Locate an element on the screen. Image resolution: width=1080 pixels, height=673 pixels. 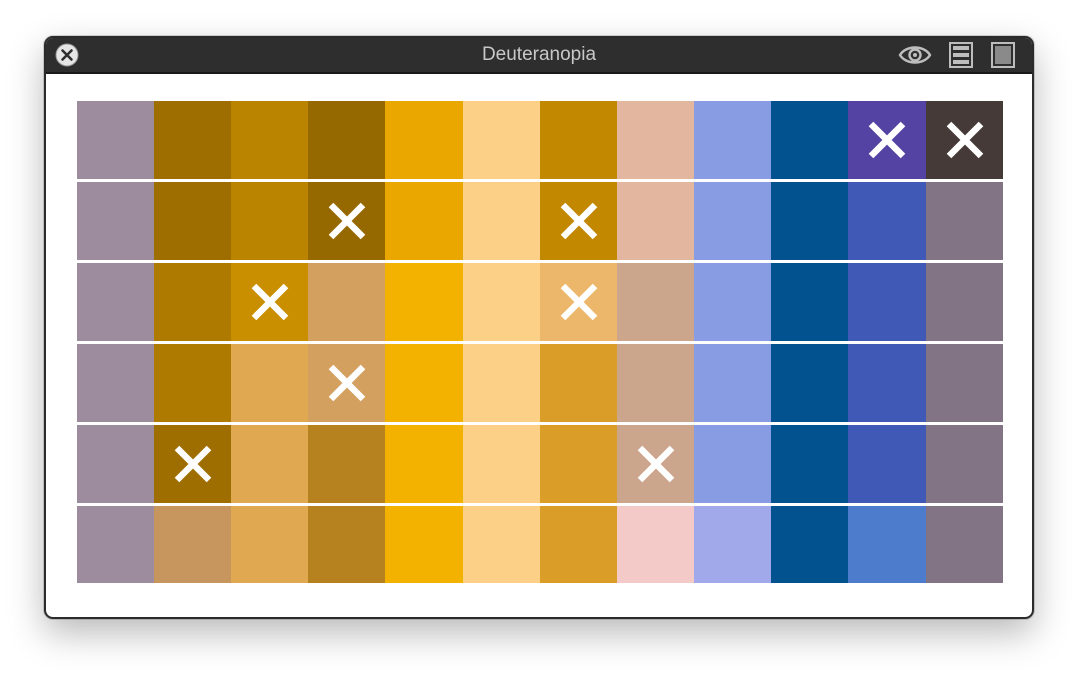
title-bar: Deuteranopia is located at coordinates (539, 56).